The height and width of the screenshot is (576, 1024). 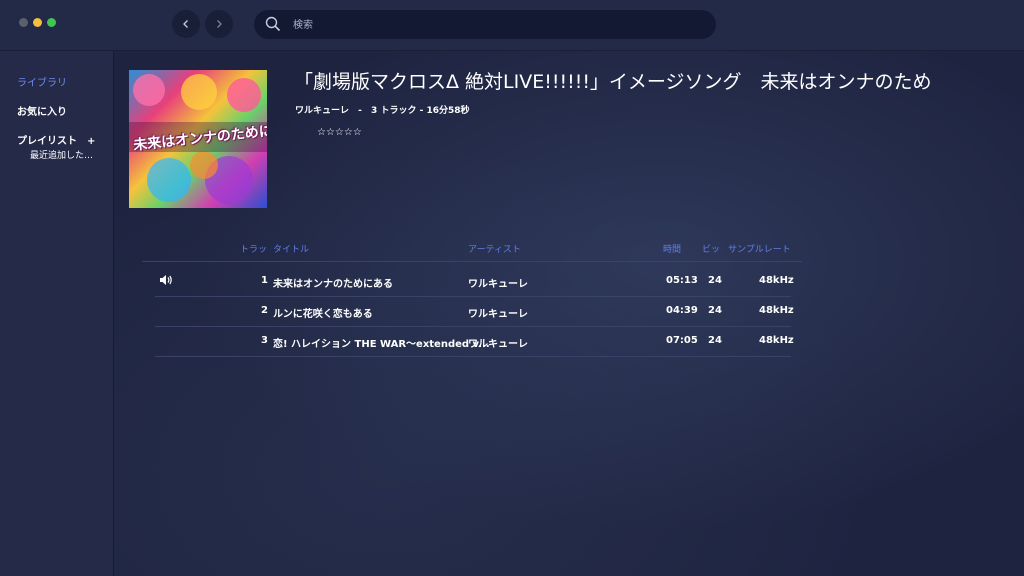 I want to click on sidebar-item-favorites: お気に入り, so click(x=42, y=110).